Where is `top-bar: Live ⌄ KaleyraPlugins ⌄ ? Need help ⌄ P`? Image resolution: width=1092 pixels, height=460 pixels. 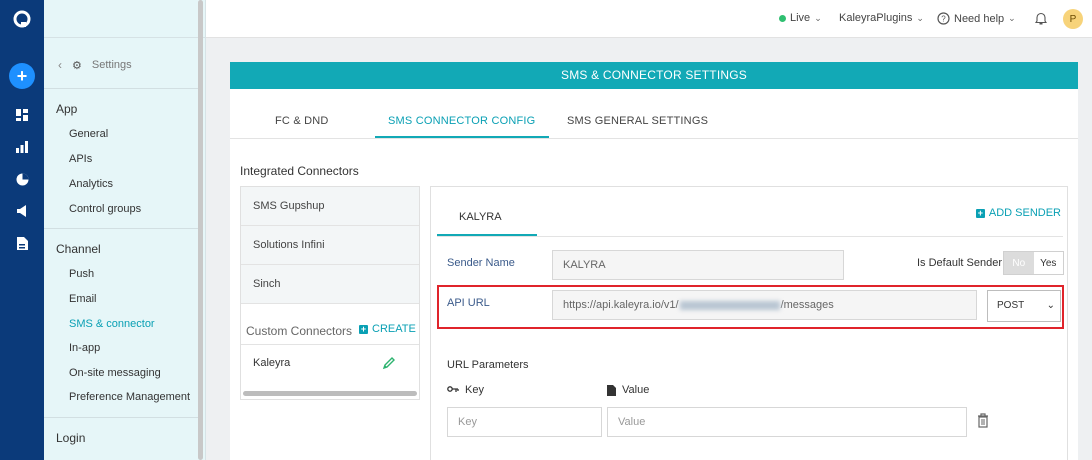 top-bar: Live ⌄ KaleyraPlugins ⌄ ? Need help ⌄ P is located at coordinates (649, 19).